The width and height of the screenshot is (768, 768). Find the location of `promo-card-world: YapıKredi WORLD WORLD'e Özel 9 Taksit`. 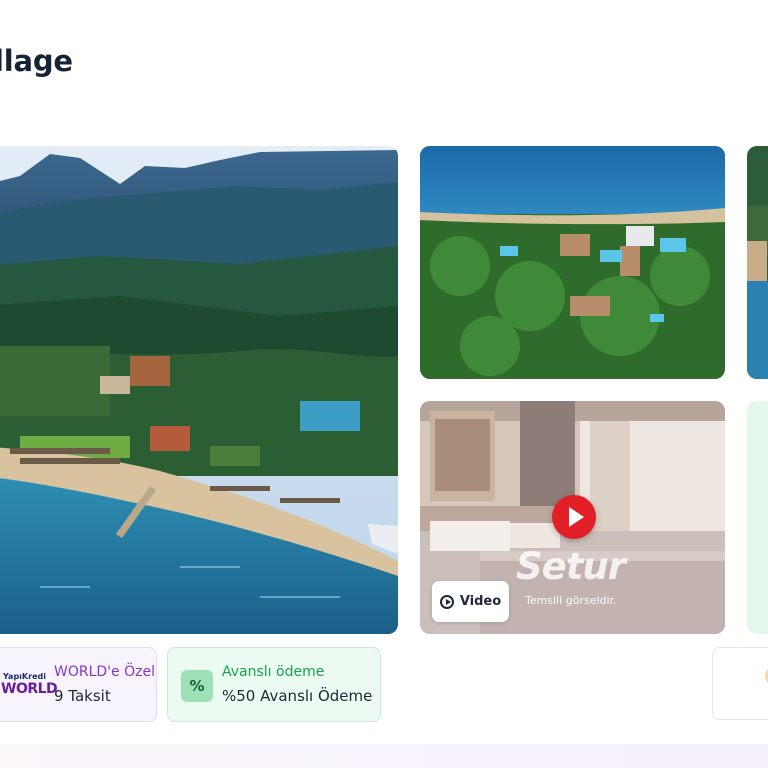

promo-card-world: YapıKredi WORLD WORLD'e Özel 9 Taksit is located at coordinates (78, 684).